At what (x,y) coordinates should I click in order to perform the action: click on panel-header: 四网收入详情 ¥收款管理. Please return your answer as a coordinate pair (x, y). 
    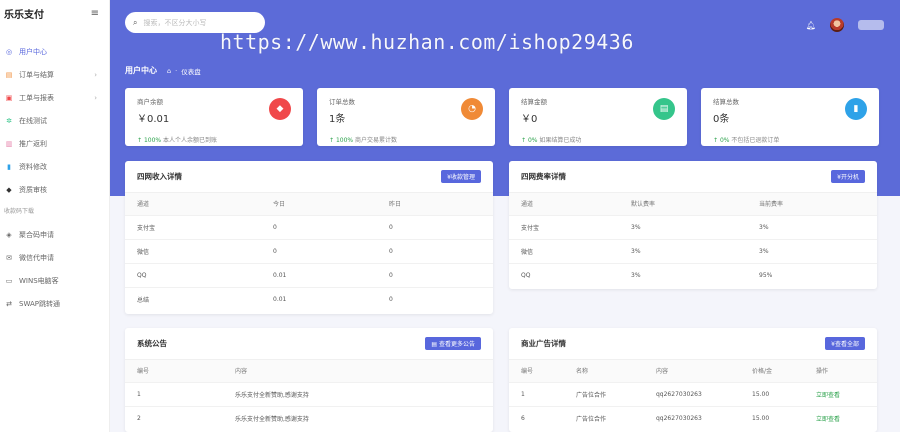
    Looking at the image, I should click on (309, 177).